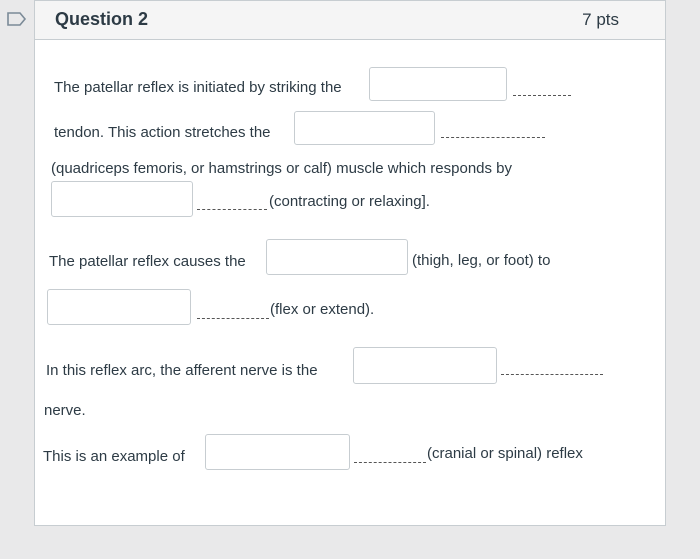  Describe the element at coordinates (505, 453) in the screenshot. I see `text-line-11: (cranial or spinal) reflex` at that location.